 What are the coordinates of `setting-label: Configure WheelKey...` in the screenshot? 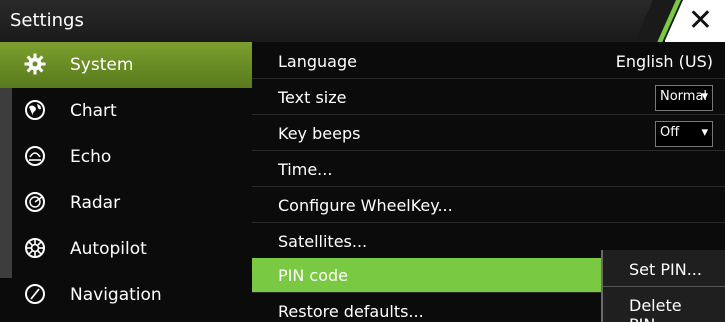 It's located at (365, 205).